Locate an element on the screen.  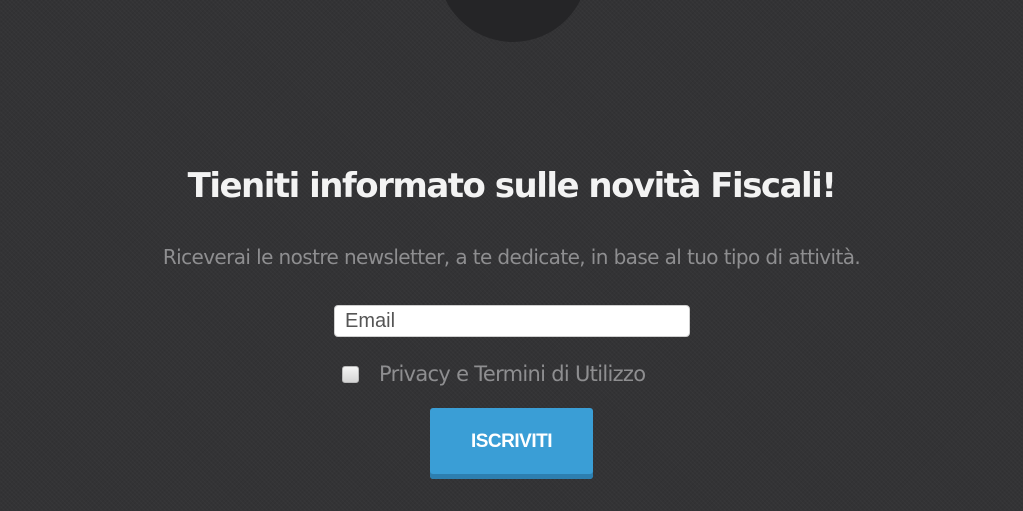
privacy-label: Privacy e Termini di Utilizzo is located at coordinates (512, 374).